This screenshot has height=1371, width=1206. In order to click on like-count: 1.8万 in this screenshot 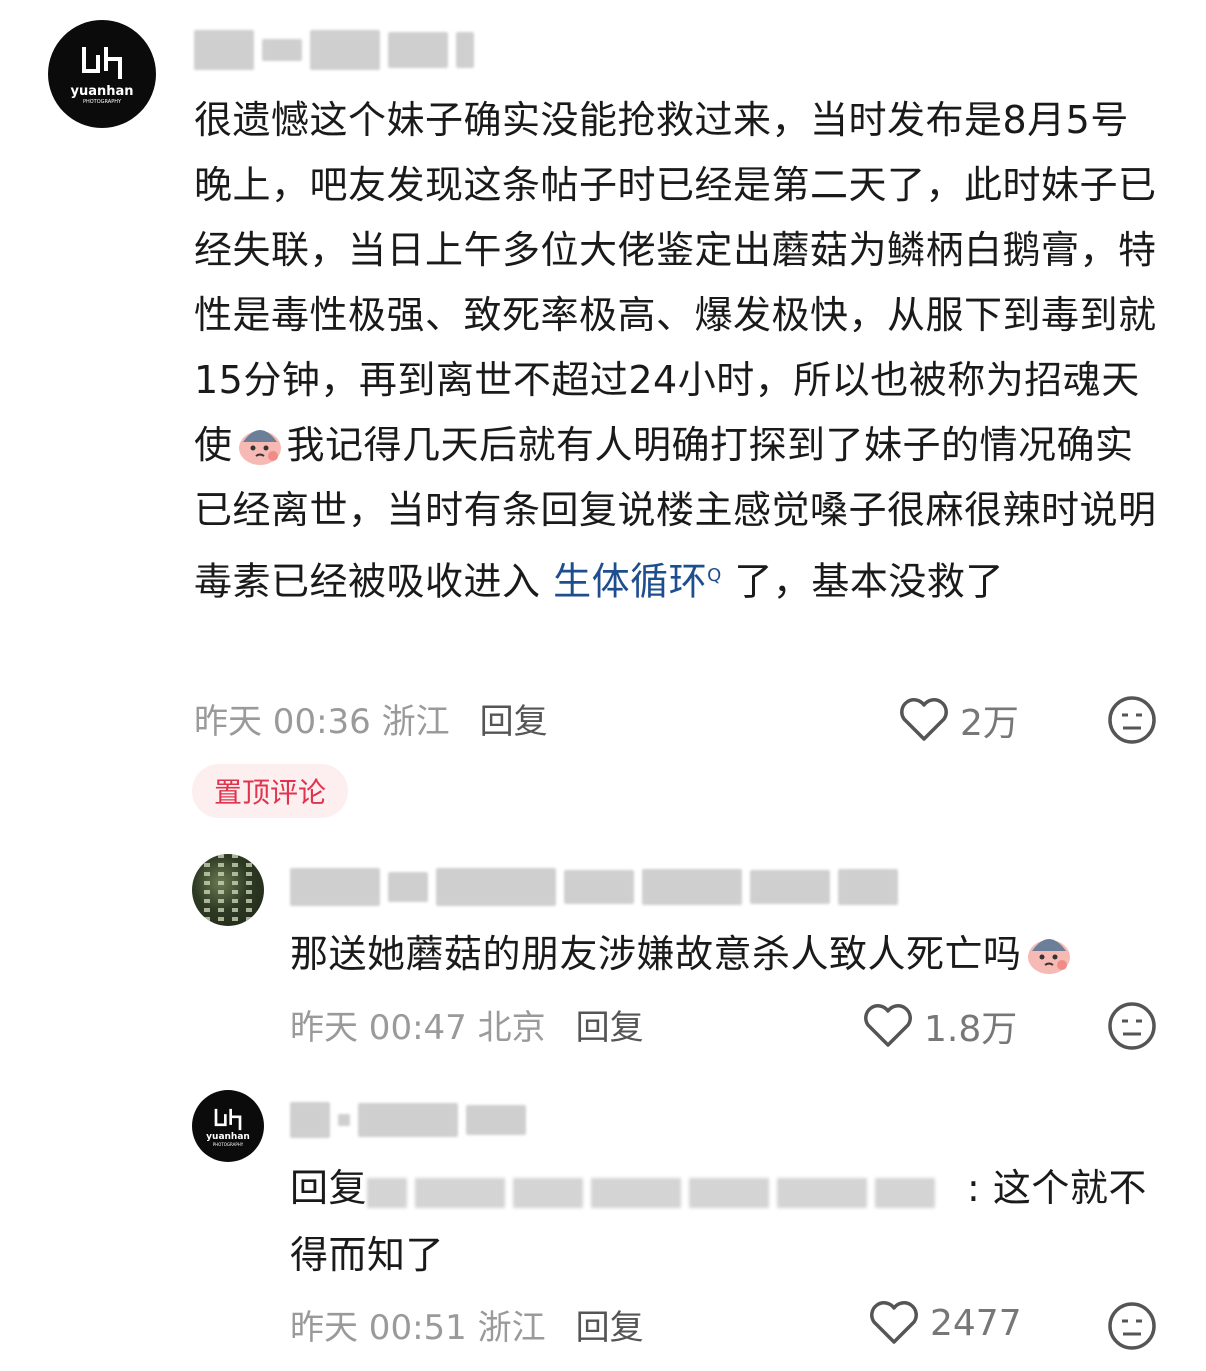, I will do `click(971, 1029)`.